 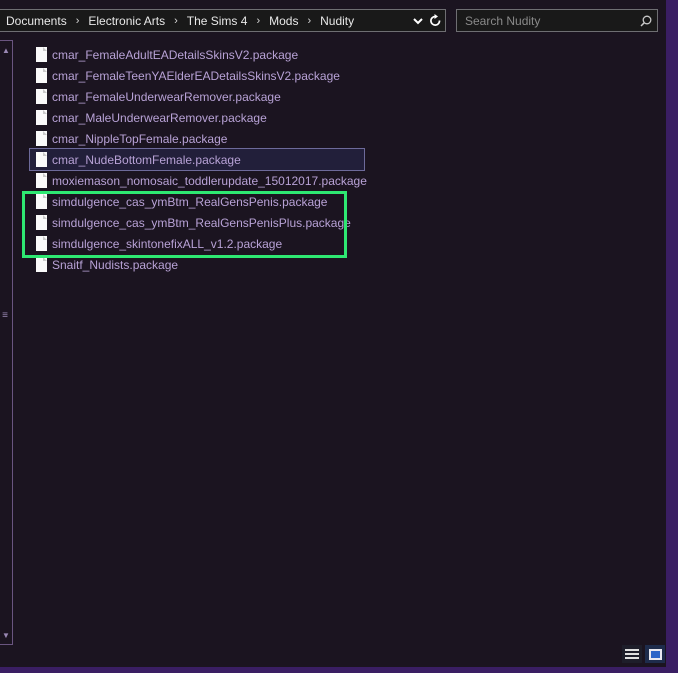 What do you see at coordinates (159, 117) in the screenshot?
I see `file-name: cmar_MaleUnderwearRemover.package` at bounding box center [159, 117].